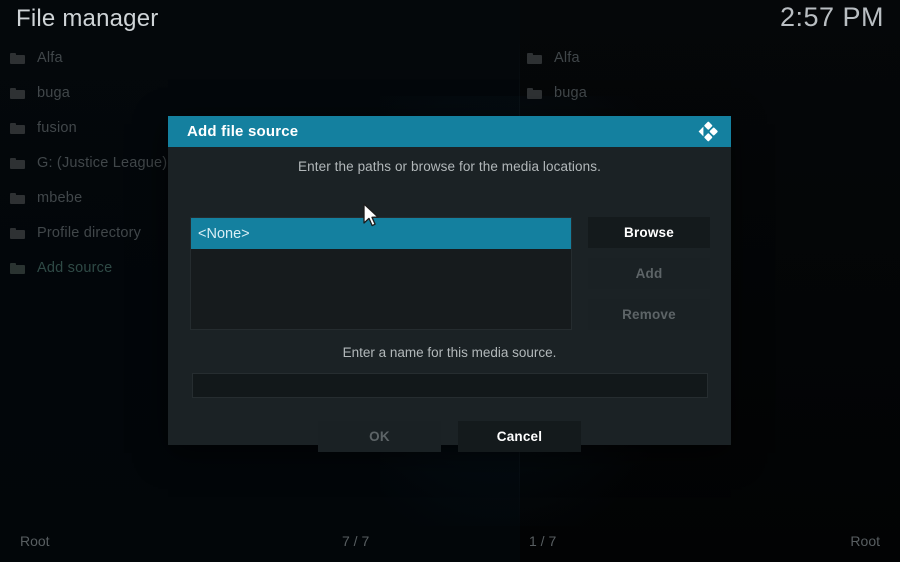 The width and height of the screenshot is (900, 562). I want to click on dialog-title: Add file source, so click(243, 131).